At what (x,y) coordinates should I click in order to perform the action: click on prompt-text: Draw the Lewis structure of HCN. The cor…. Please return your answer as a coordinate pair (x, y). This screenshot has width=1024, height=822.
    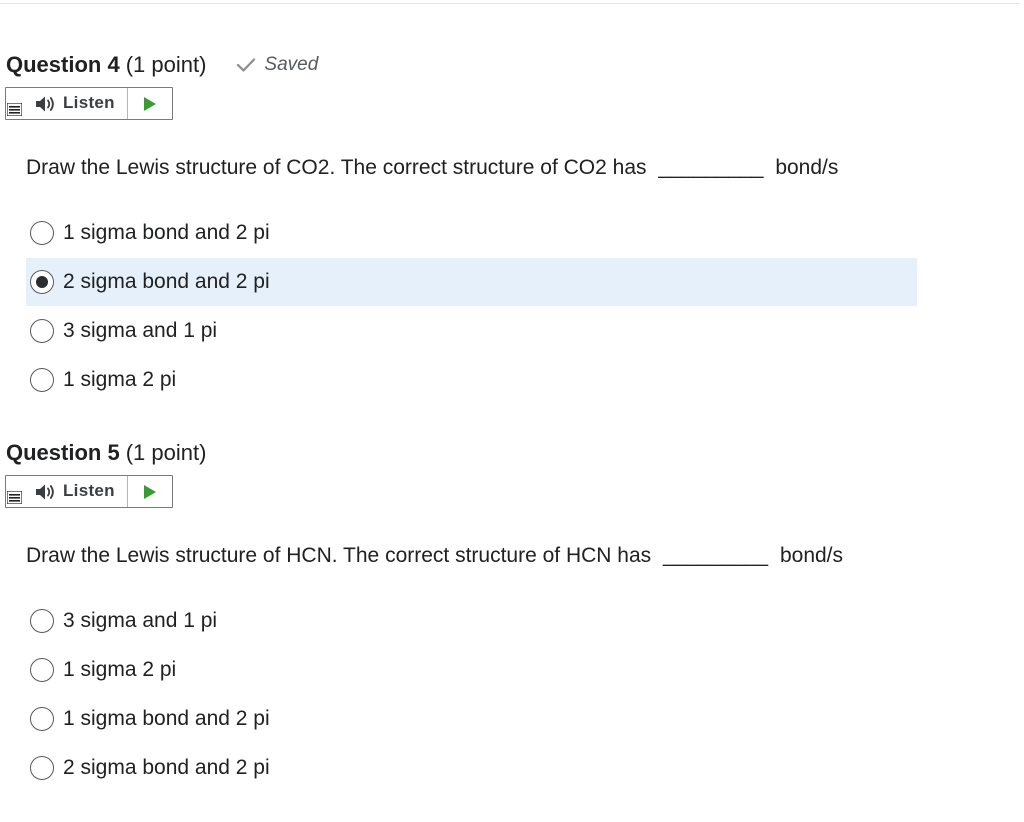
    Looking at the image, I should click on (339, 555).